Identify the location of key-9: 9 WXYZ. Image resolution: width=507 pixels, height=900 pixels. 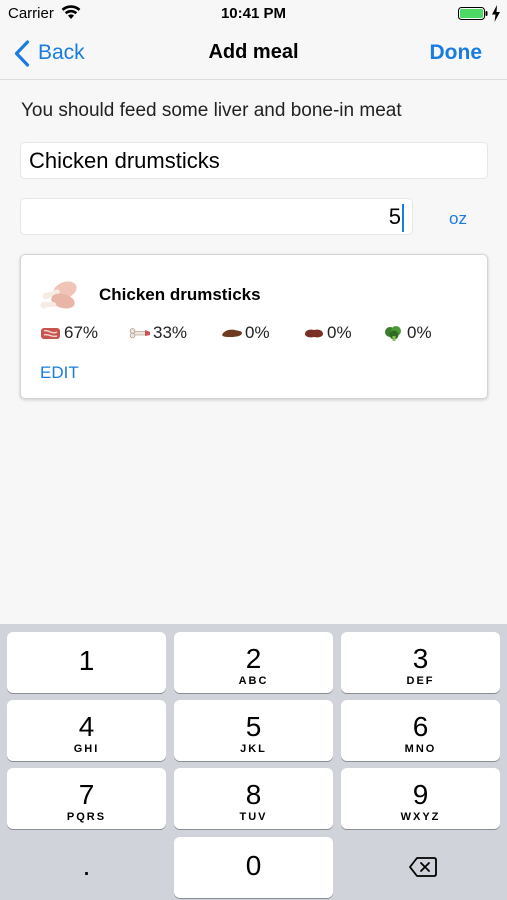
(420, 798).